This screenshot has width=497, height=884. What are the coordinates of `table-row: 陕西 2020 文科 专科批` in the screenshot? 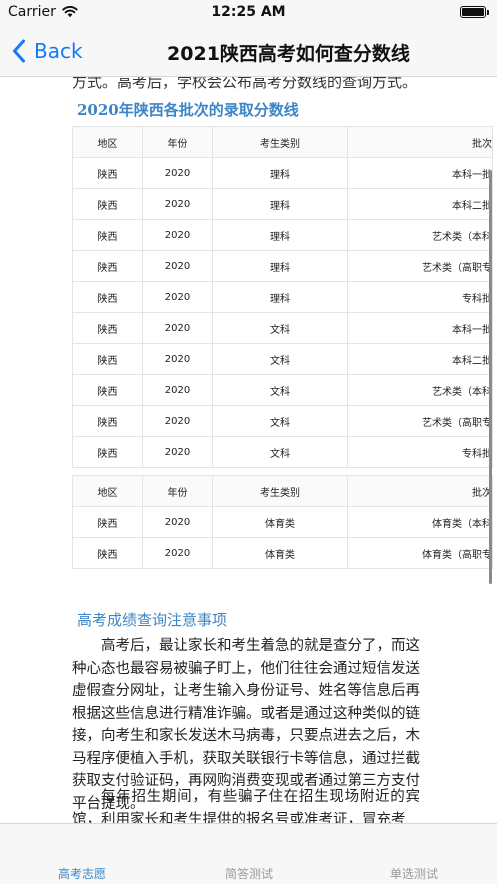 It's located at (282, 452).